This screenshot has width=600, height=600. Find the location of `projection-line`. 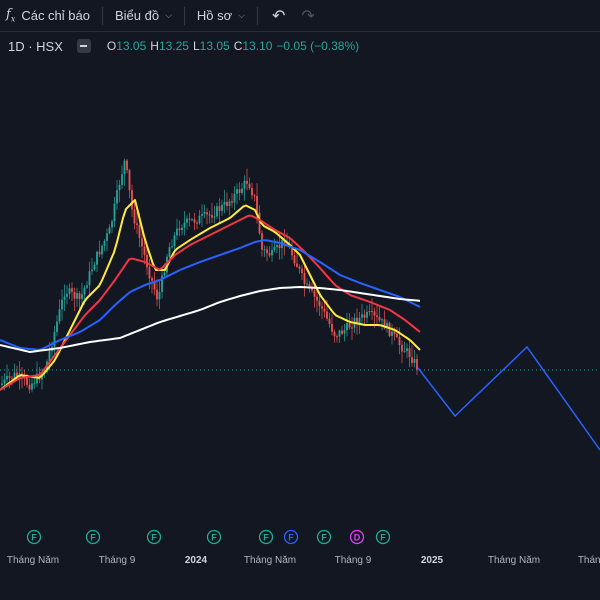

projection-line is located at coordinates (508, 398).